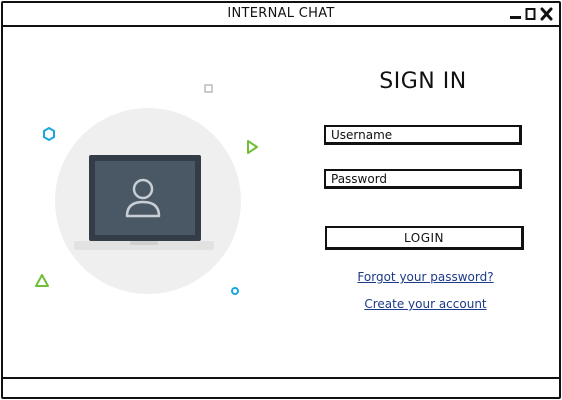 This screenshot has width=562, height=400. Describe the element at coordinates (208, 88) in the screenshot. I see `square-decoration-icon` at that location.